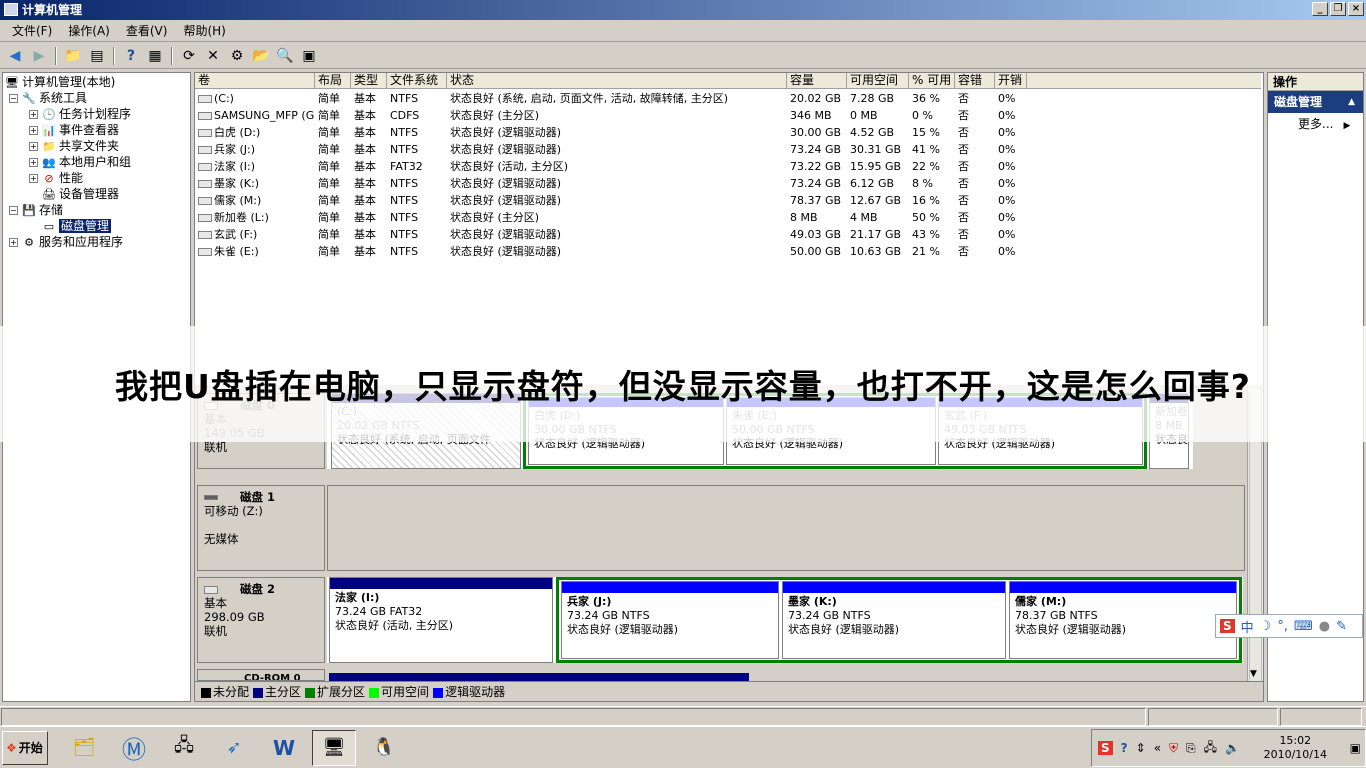  Describe the element at coordinates (73, 56) in the screenshot. I see `up-folder-icon: 📁` at that location.